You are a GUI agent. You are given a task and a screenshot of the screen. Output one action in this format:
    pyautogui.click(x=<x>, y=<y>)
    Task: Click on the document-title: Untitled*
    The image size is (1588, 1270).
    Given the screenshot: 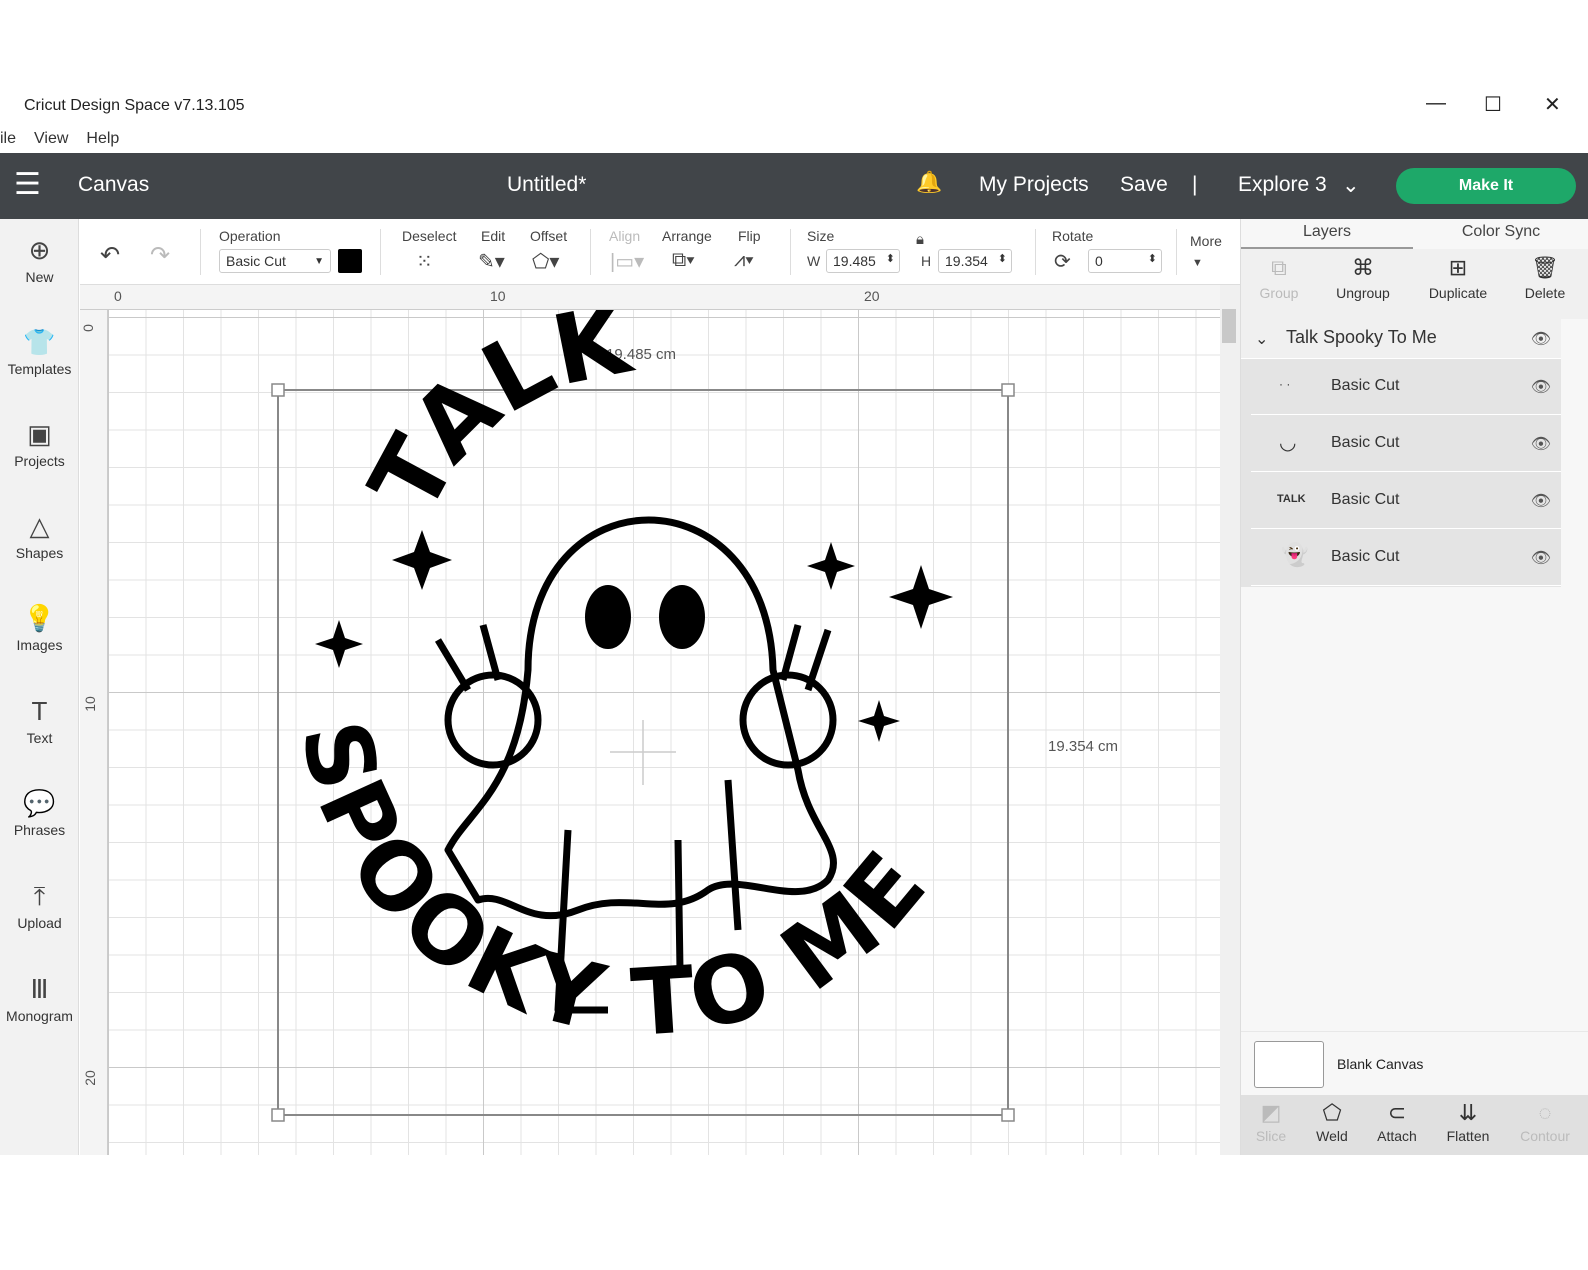 What is the action you would take?
    pyautogui.click(x=546, y=185)
    